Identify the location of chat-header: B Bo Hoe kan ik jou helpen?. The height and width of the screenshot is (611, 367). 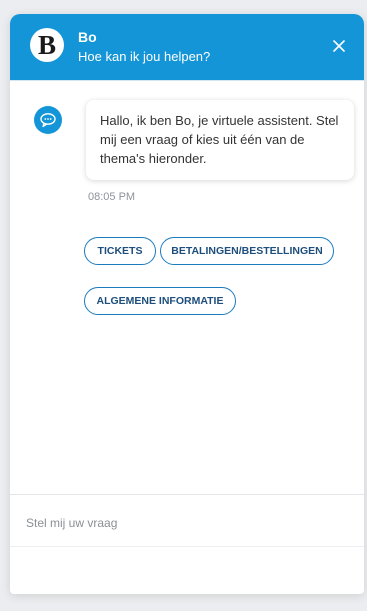
(187, 47).